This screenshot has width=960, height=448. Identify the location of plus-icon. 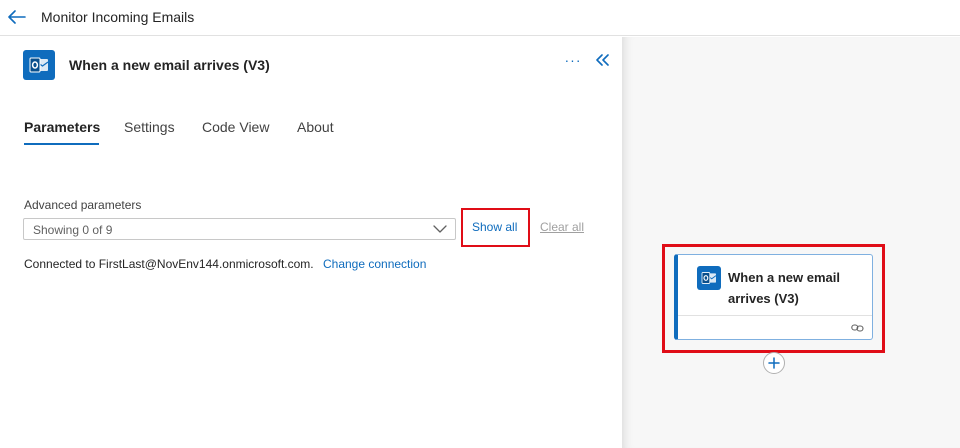
(774, 363).